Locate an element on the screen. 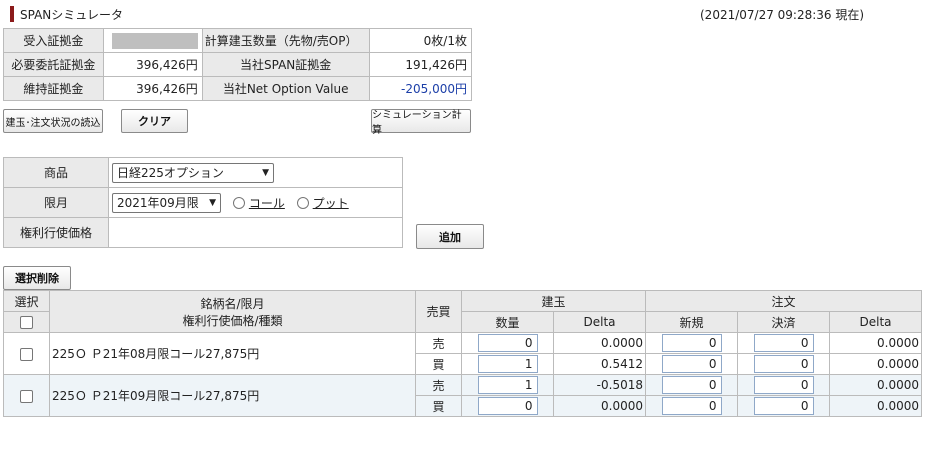  summary-row: 必要委託証拠金 396,426円 当社SPAN証拠金 191,426円 is located at coordinates (238, 64).